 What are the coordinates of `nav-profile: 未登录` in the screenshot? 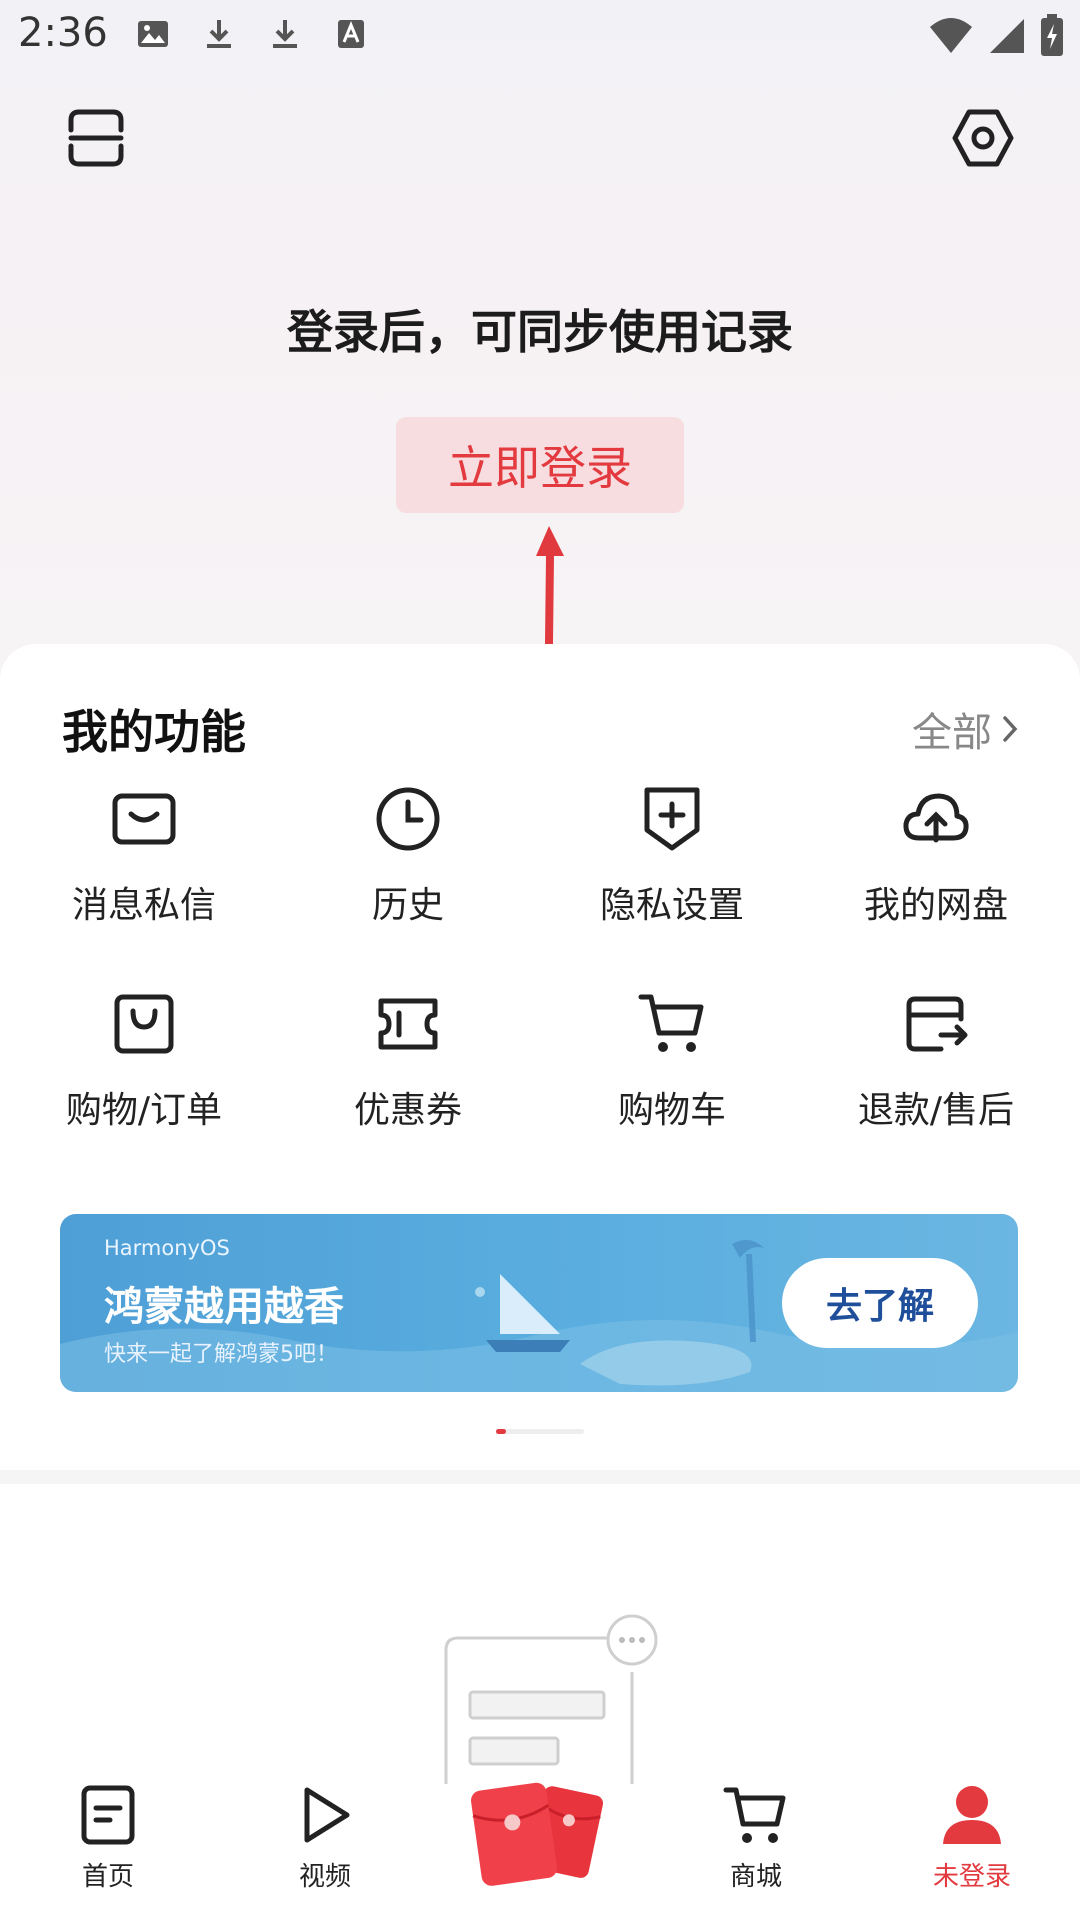 It's located at (972, 1838).